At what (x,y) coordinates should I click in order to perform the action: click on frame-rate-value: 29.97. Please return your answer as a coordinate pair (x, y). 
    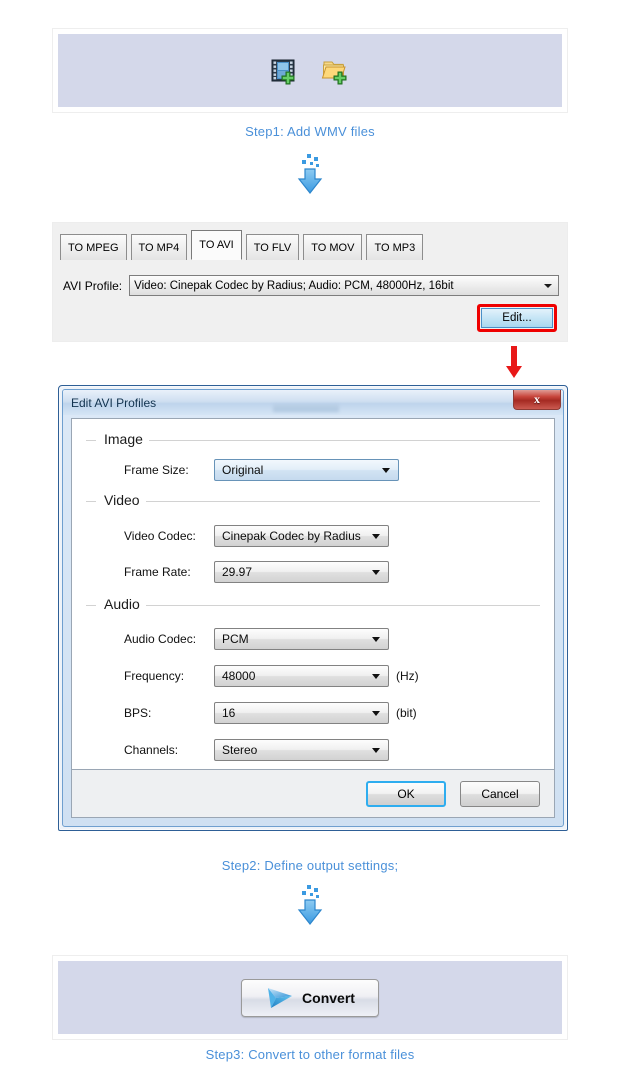
    Looking at the image, I should click on (237, 572).